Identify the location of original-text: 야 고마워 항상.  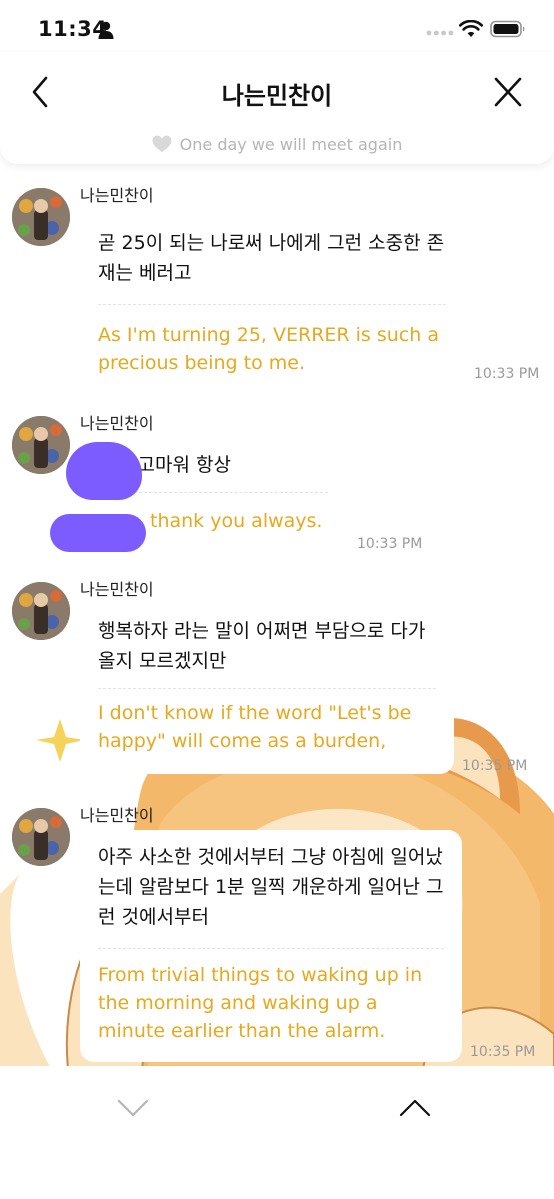
(172, 465).